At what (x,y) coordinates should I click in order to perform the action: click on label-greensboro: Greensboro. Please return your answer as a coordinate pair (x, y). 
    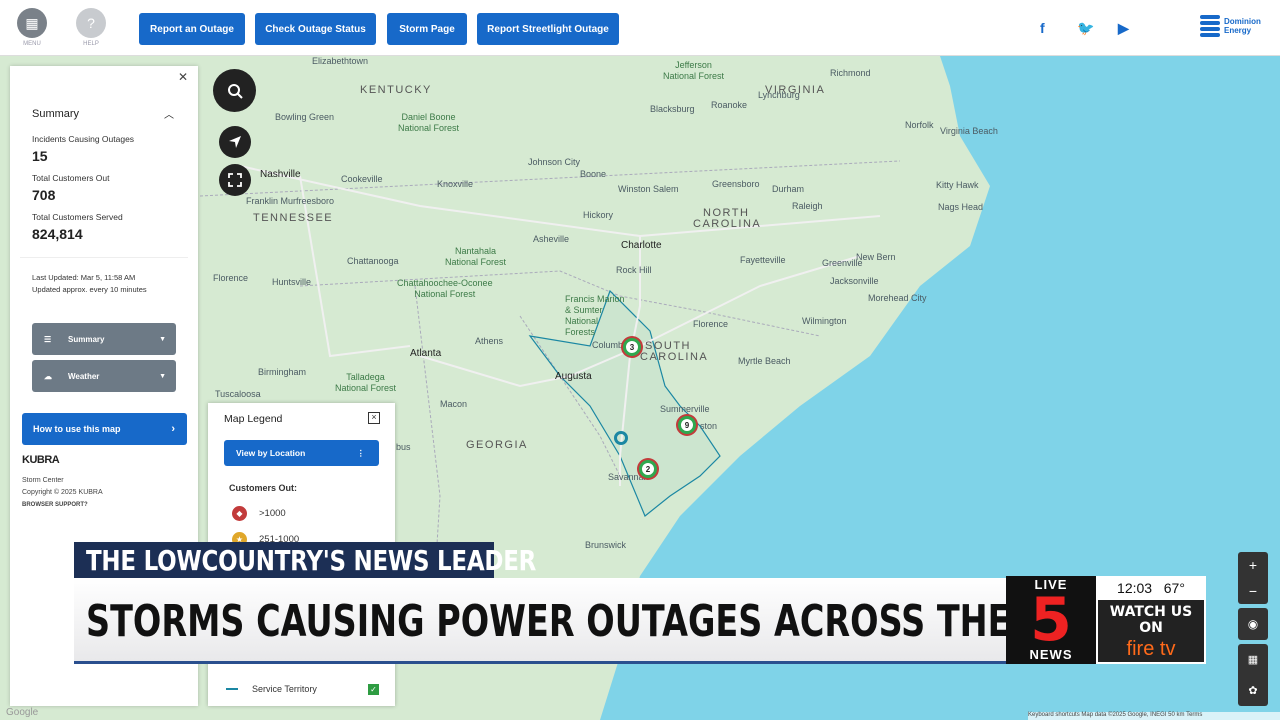
    Looking at the image, I should click on (736, 184).